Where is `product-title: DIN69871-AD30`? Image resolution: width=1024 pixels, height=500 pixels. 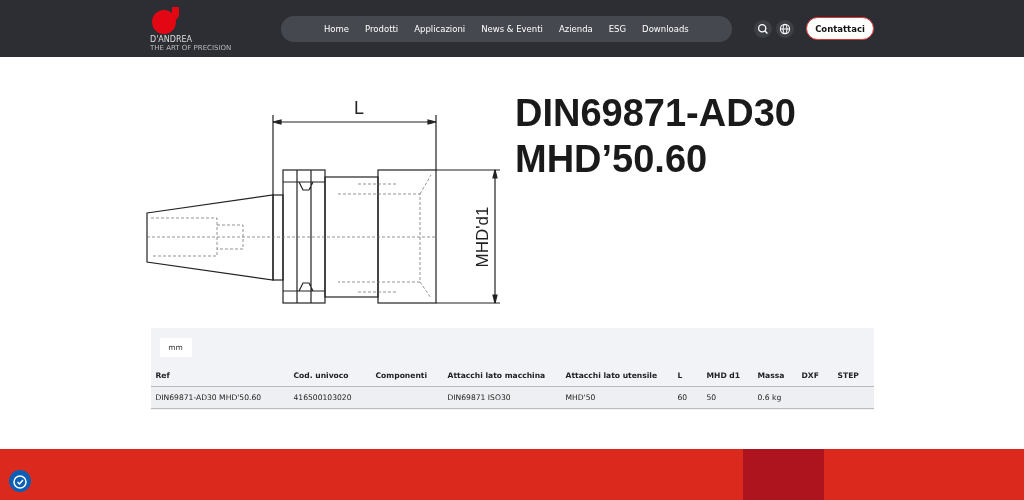 product-title: DIN69871-AD30 is located at coordinates (655, 113).